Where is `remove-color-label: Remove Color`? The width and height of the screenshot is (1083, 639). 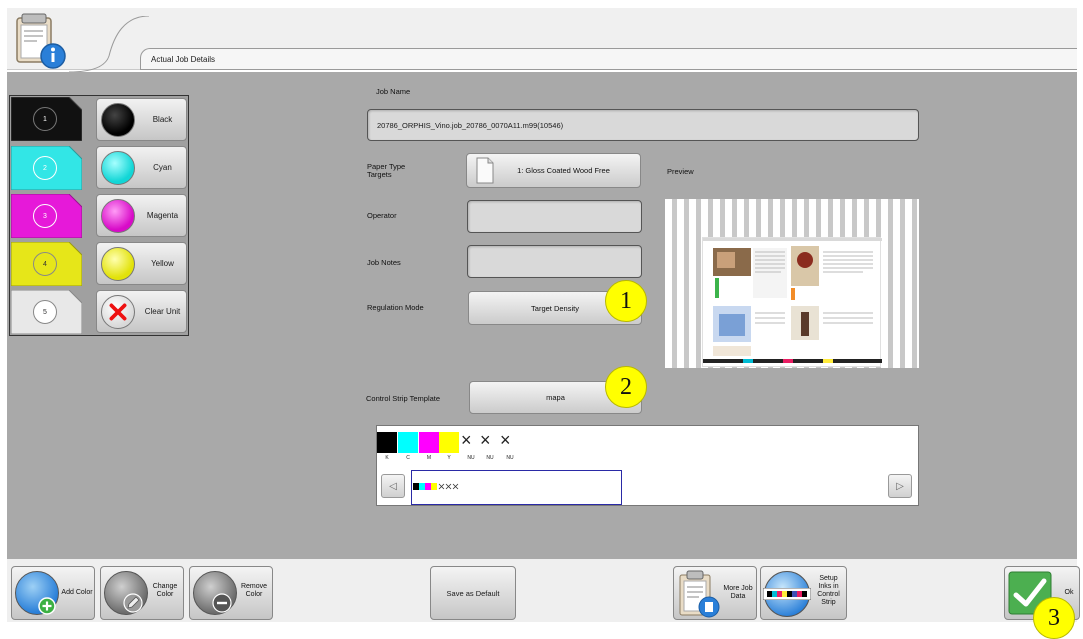
remove-color-label: Remove Color is located at coordinates (254, 590).